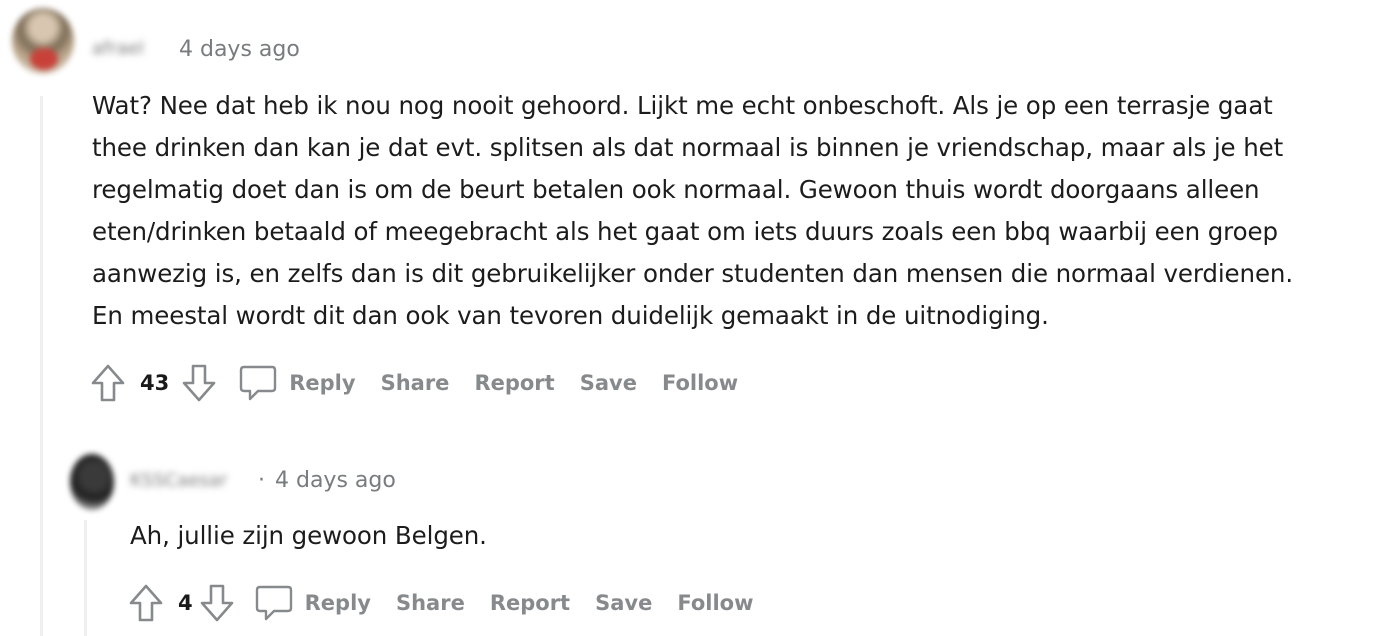 This screenshot has width=1396, height=636. I want to click on comment-action-bar: 4 Reply Share Report Save Follow, so click(440, 603).